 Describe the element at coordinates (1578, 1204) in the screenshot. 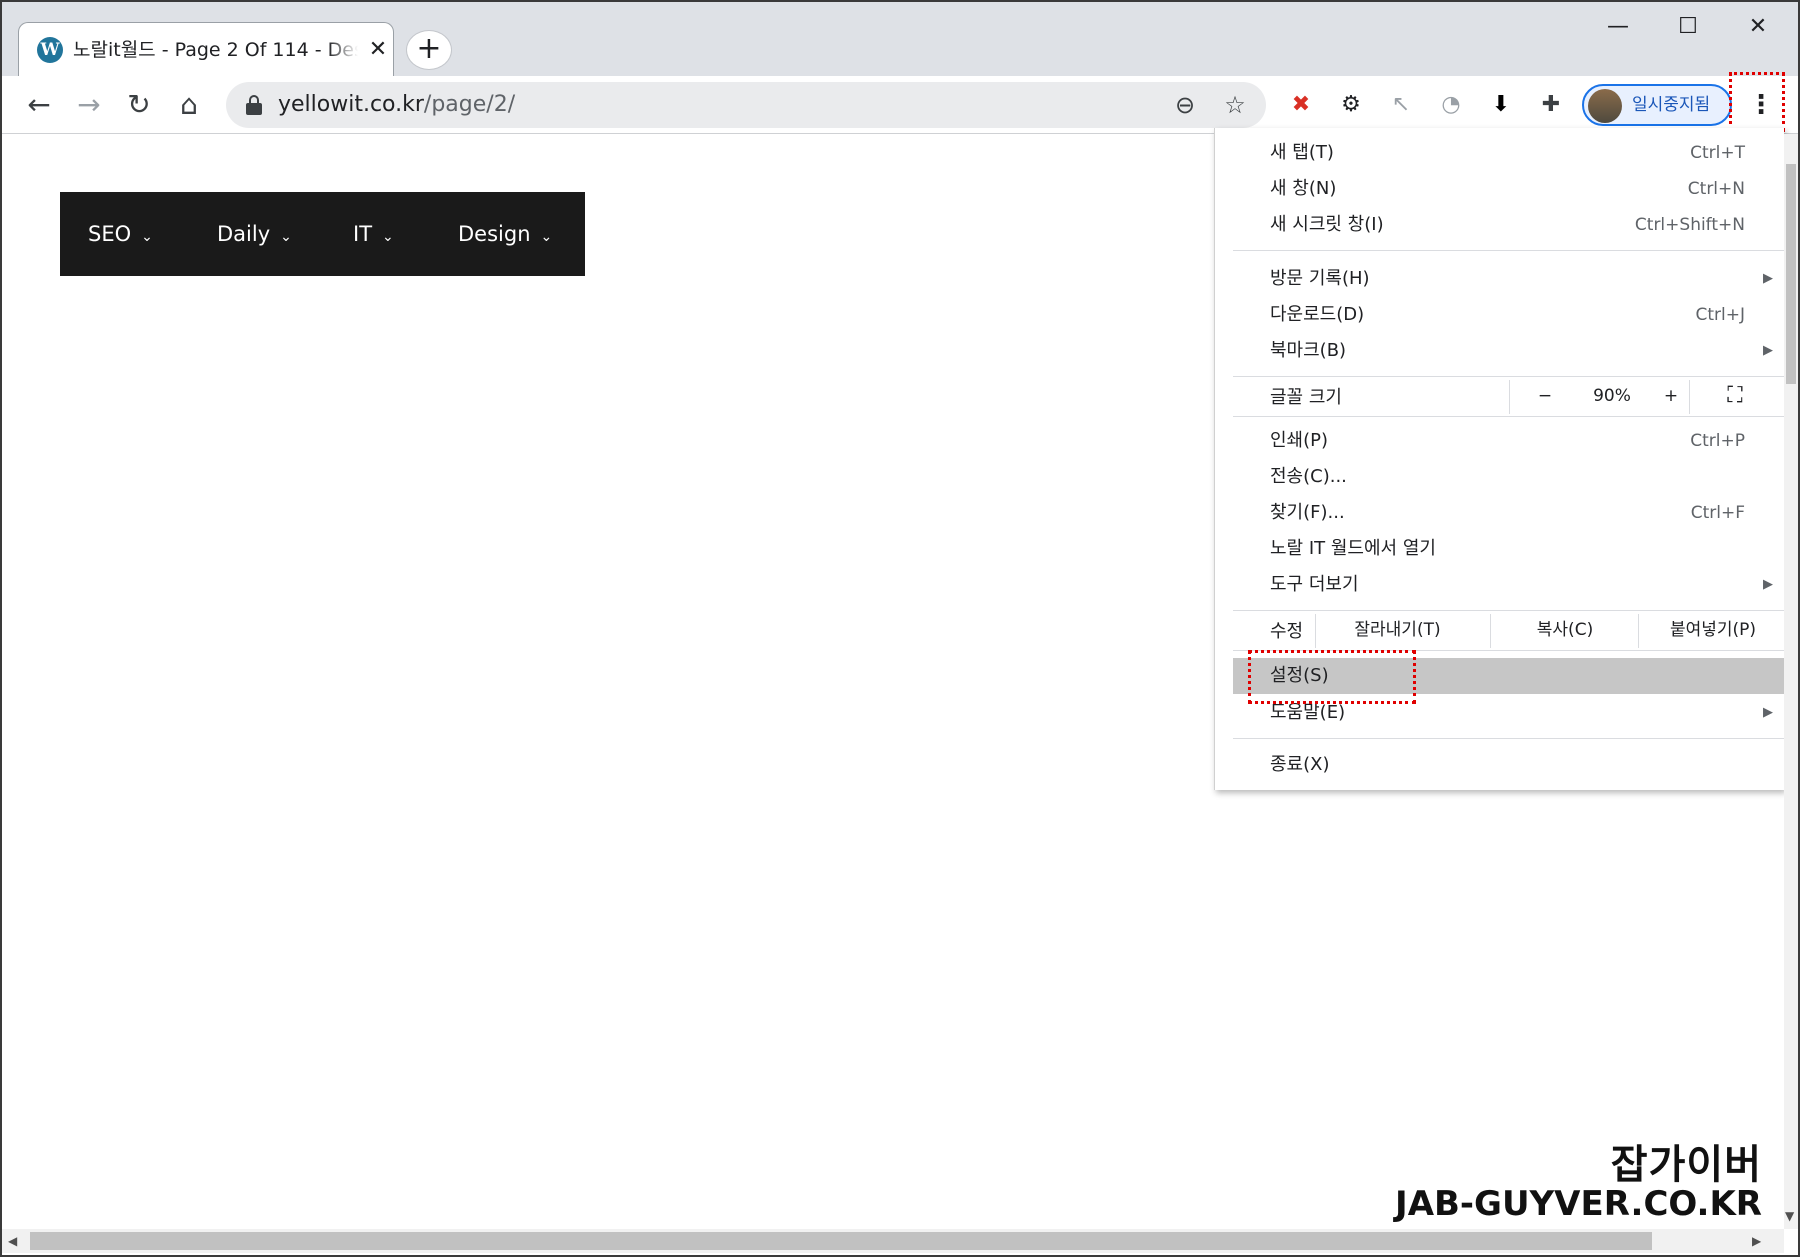

I see `watermark-url: JAB-GUYVER.CO.KR` at that location.